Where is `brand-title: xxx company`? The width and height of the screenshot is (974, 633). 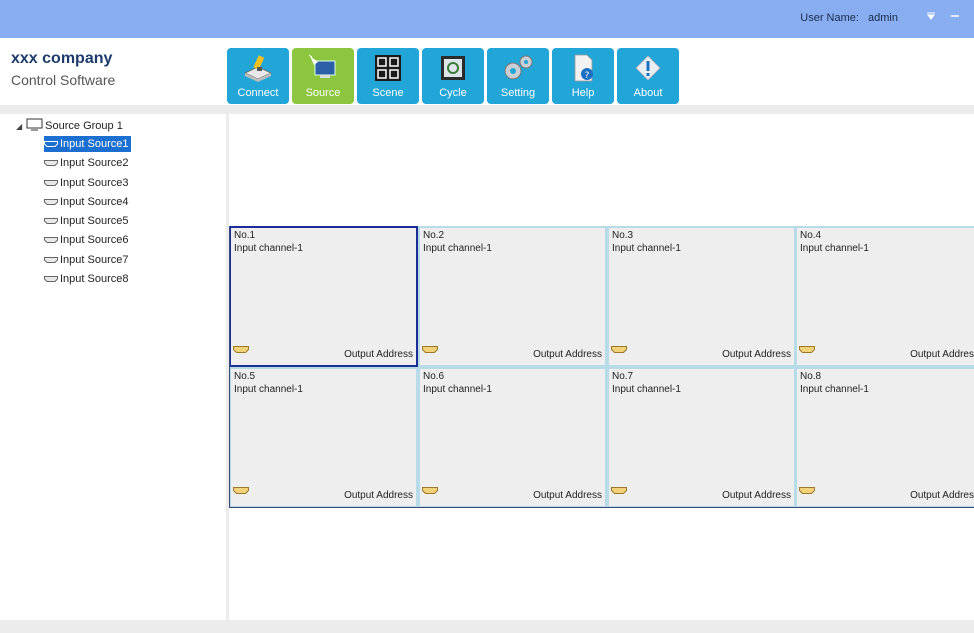
brand-title: xxx company is located at coordinates (62, 58).